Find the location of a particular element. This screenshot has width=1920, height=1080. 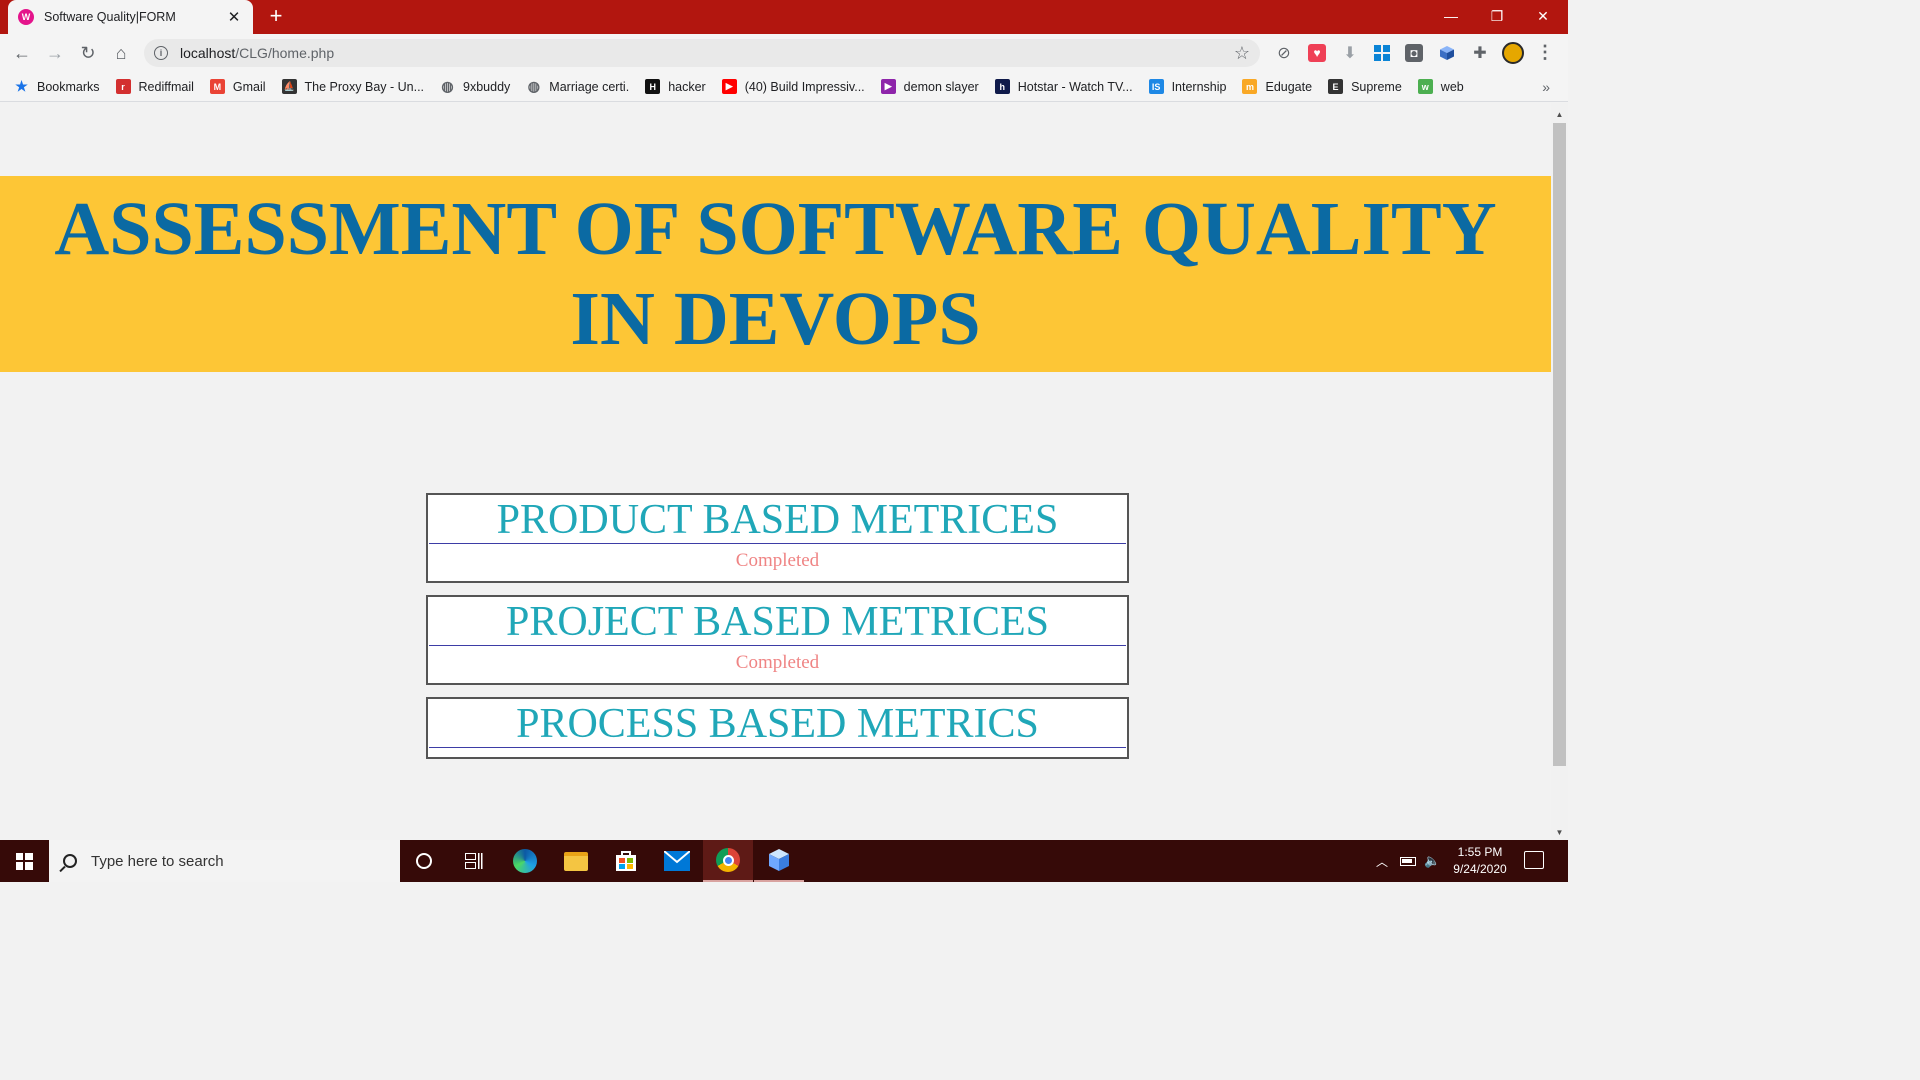

metric-card-project: PROJECT BASED METRICES Completed is located at coordinates (777, 640).